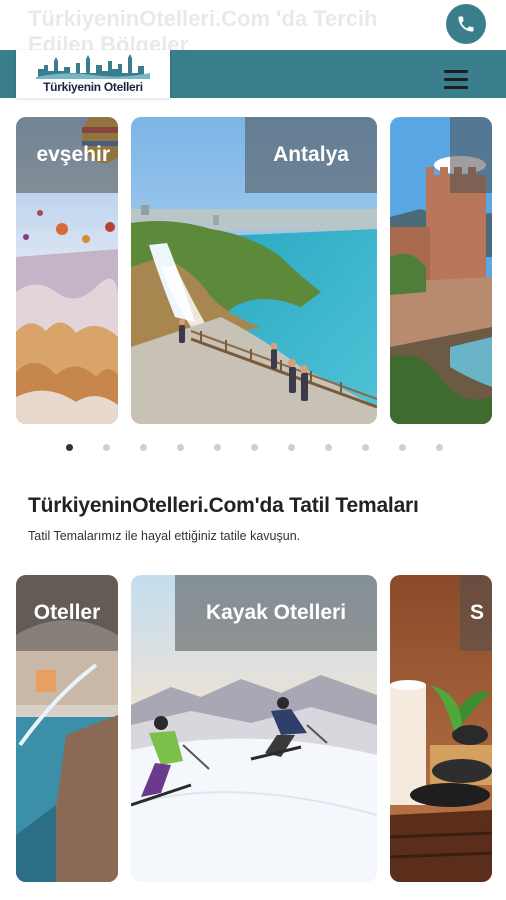 This screenshot has height=900, width=506. What do you see at coordinates (441, 728) in the screenshot?
I see `theme-card-spa: S` at bounding box center [441, 728].